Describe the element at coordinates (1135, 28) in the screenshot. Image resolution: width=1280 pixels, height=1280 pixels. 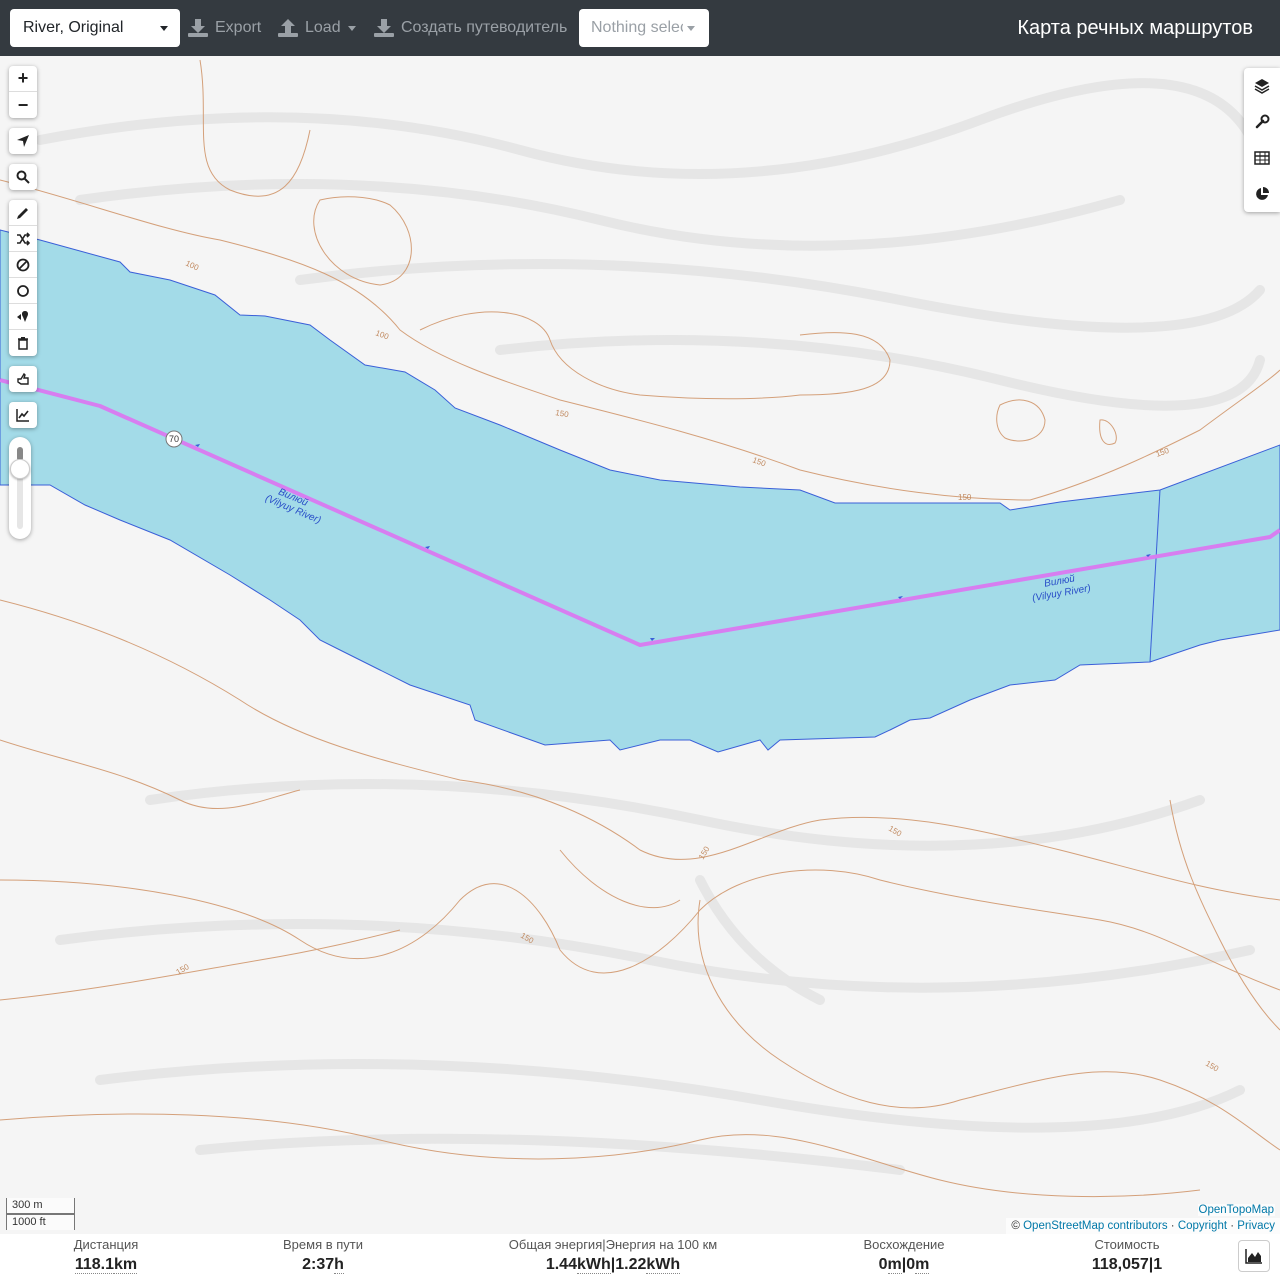
I see `app-brand-title: Карта речных маршрутов` at that location.